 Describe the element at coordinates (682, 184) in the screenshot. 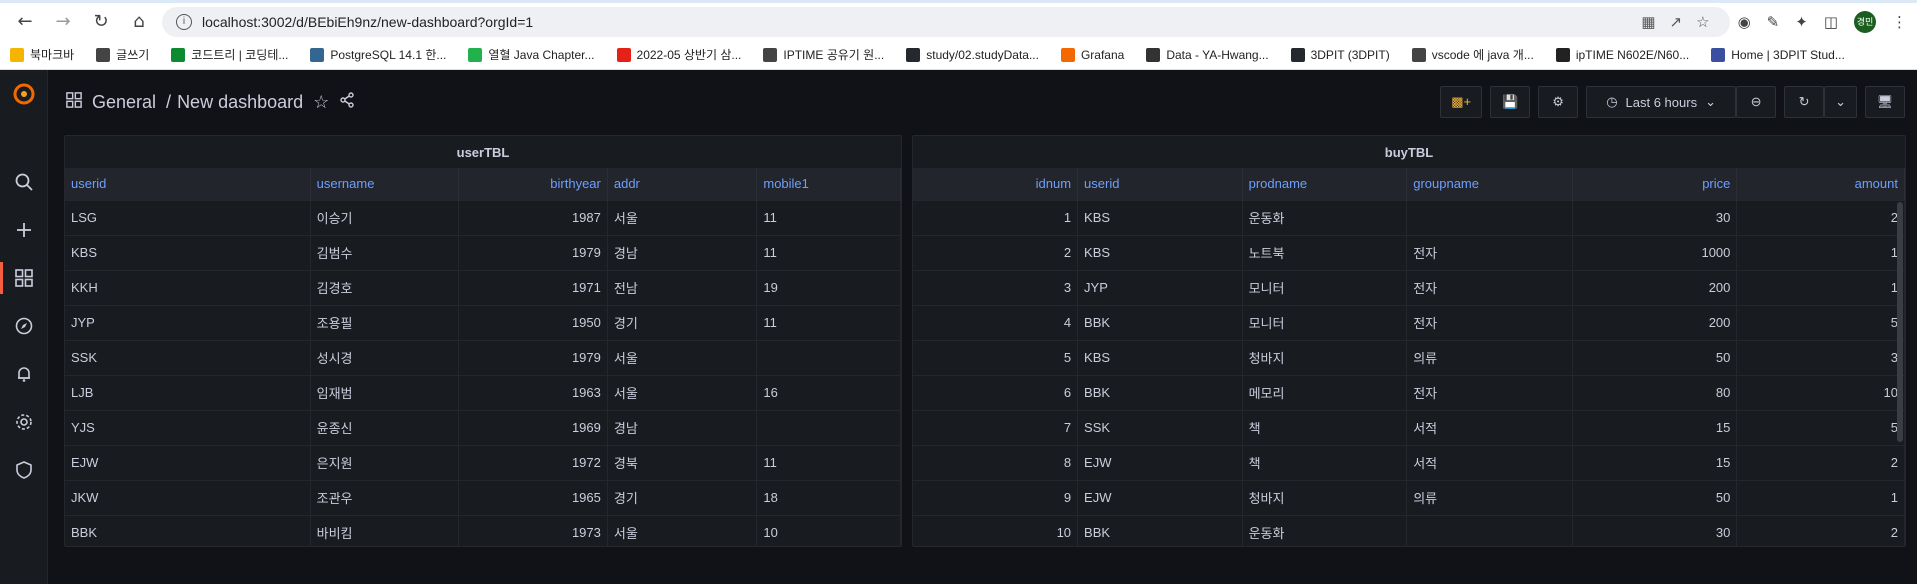

I see `column-header-addr: addr` at that location.